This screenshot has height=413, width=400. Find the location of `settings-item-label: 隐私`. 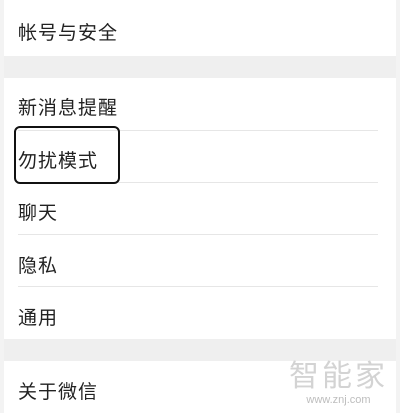

settings-item-label: 隐私 is located at coordinates (38, 266).